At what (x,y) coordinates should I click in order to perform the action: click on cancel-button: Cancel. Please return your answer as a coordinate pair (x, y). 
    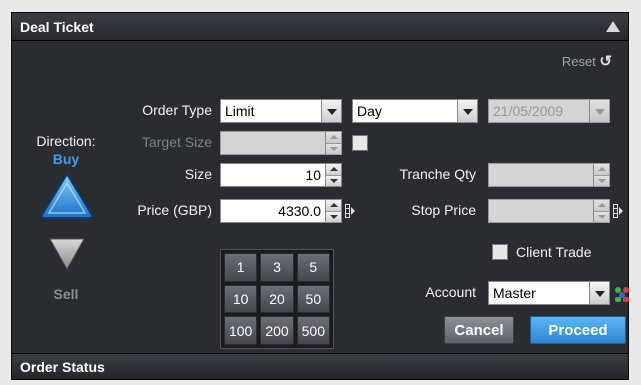
    Looking at the image, I should click on (479, 330).